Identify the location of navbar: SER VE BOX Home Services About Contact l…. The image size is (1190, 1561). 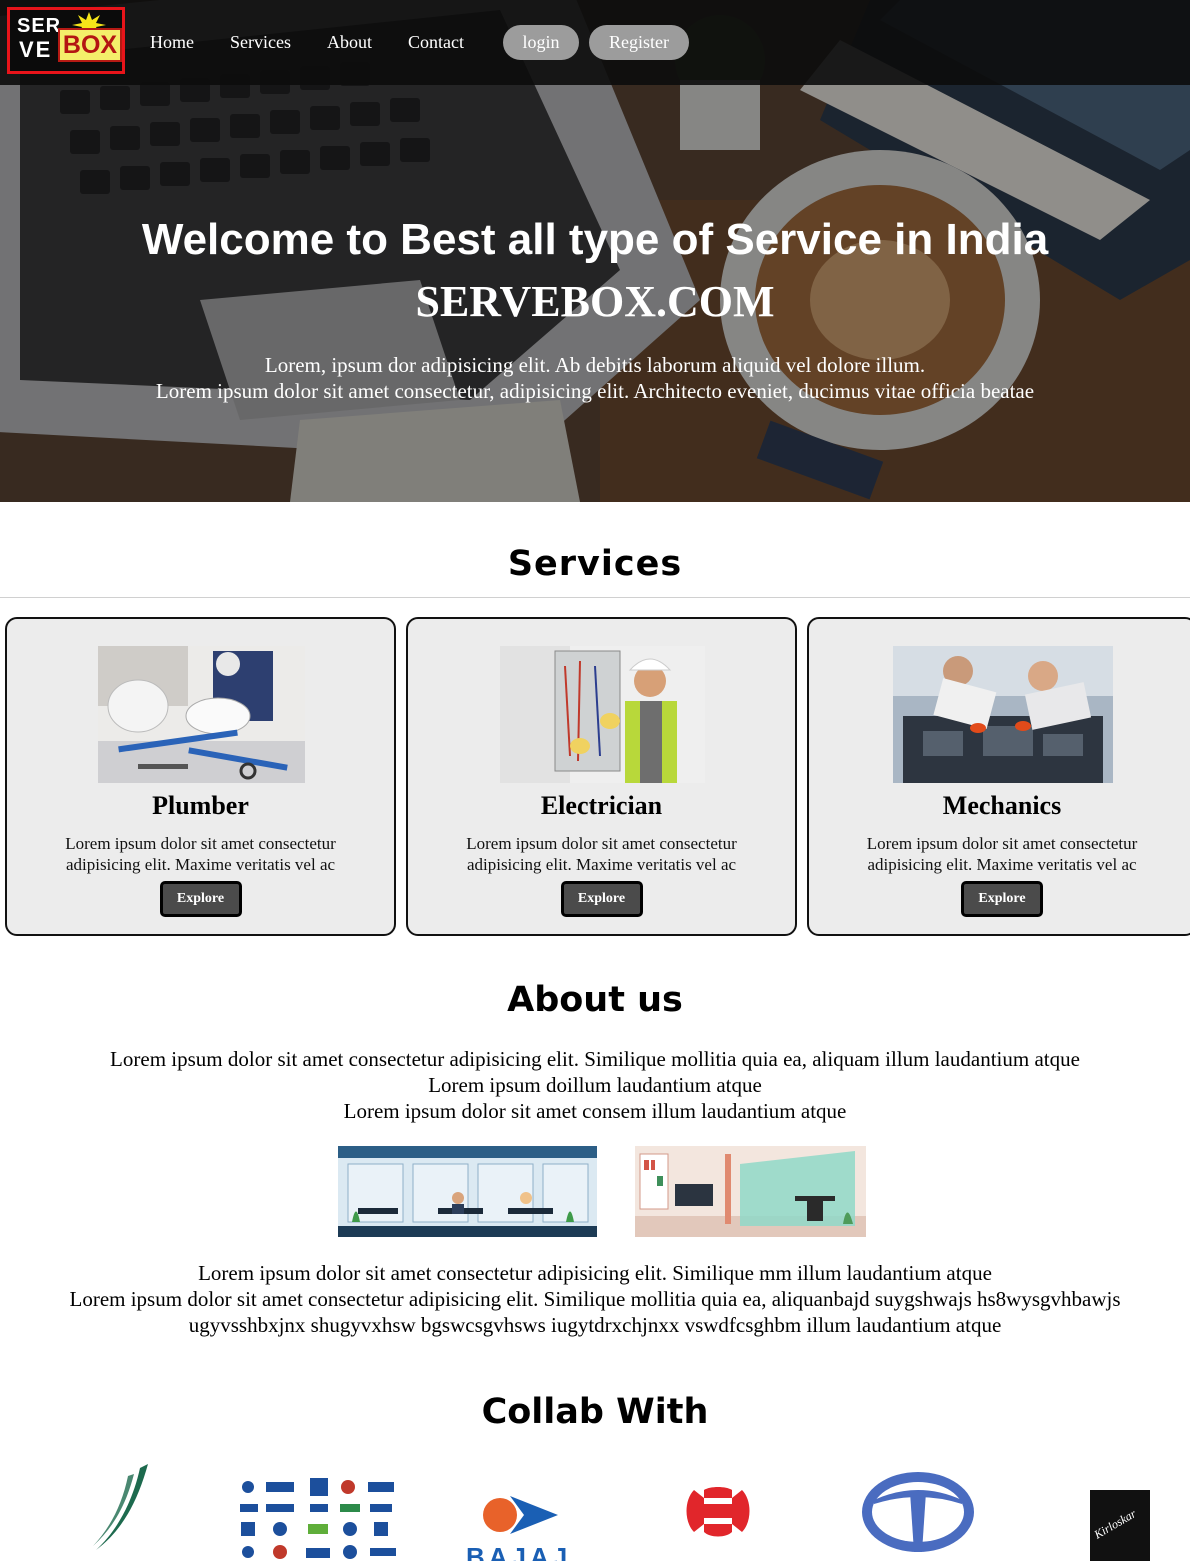
(595, 42).